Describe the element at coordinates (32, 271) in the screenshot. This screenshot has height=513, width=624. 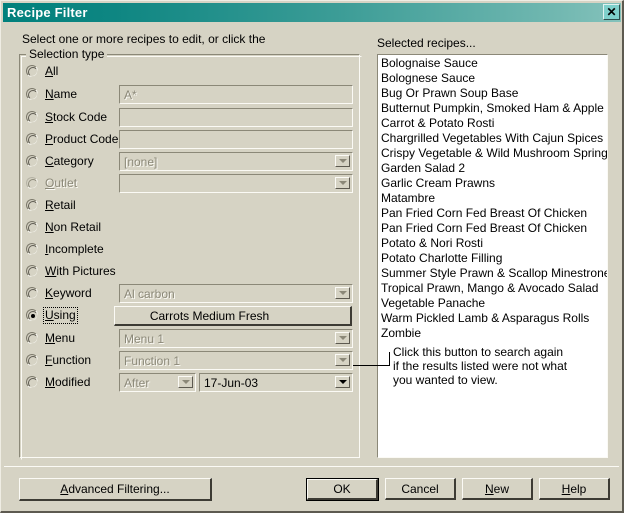
I see `radio-with-pictures-icon` at that location.